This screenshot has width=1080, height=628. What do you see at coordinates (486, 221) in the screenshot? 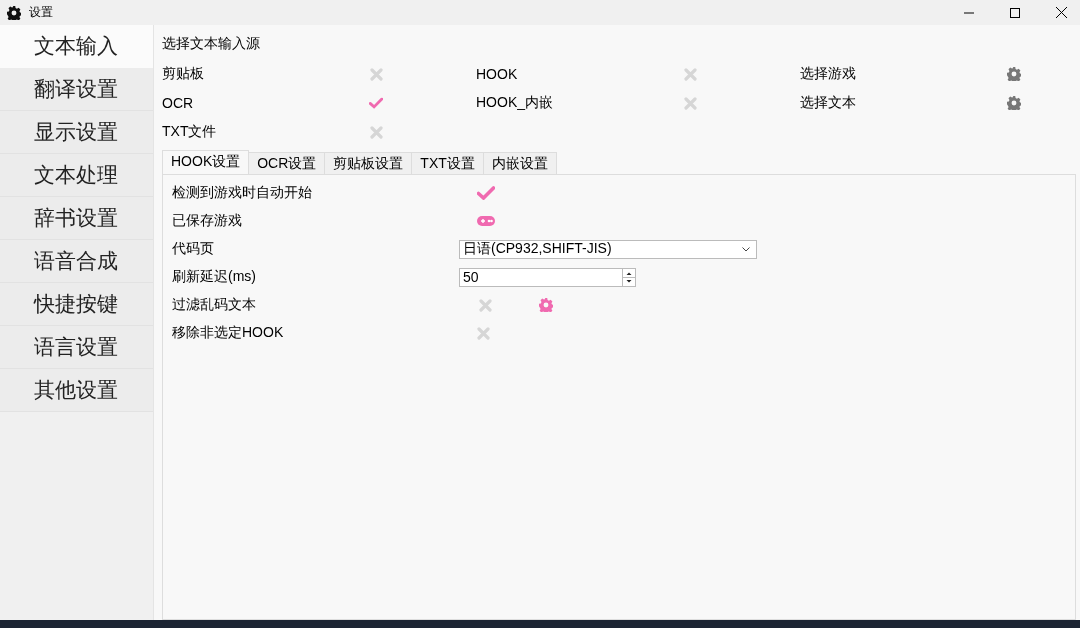
I see `gamepad-icon` at bounding box center [486, 221].